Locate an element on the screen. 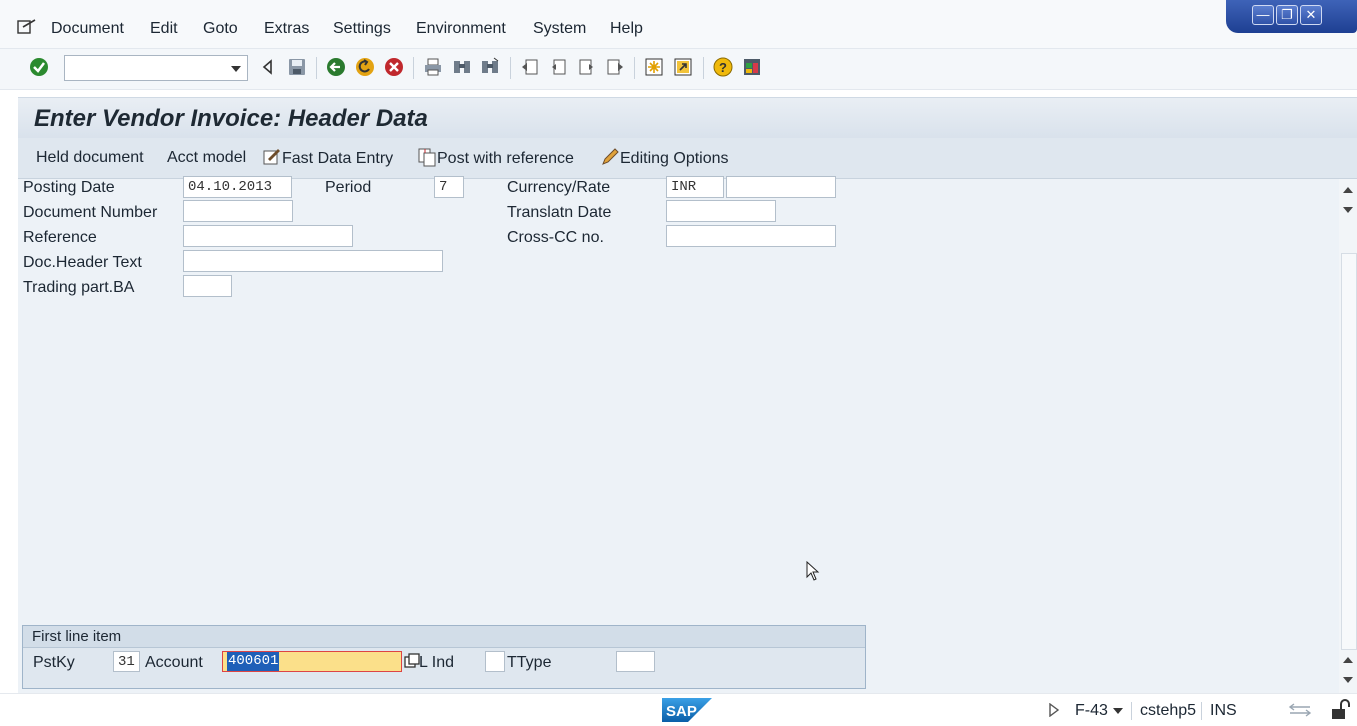  command-field is located at coordinates (156, 68).